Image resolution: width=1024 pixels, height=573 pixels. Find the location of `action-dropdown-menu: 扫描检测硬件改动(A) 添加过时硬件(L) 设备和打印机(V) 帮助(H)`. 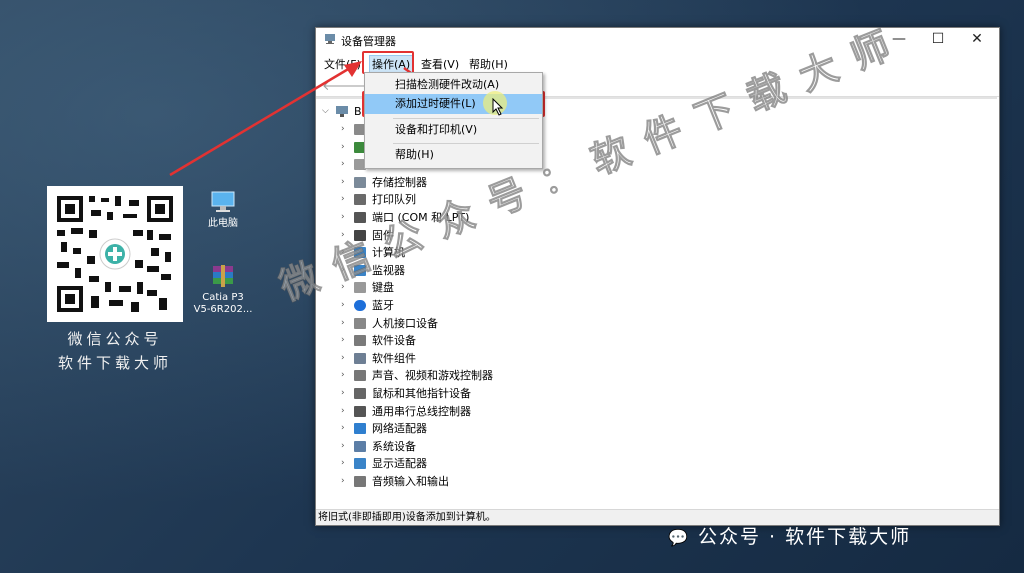

action-dropdown-menu: 扫描检测硬件改动(A) 添加过时硬件(L) 设备和打印机(V) 帮助(H) is located at coordinates (453, 120).